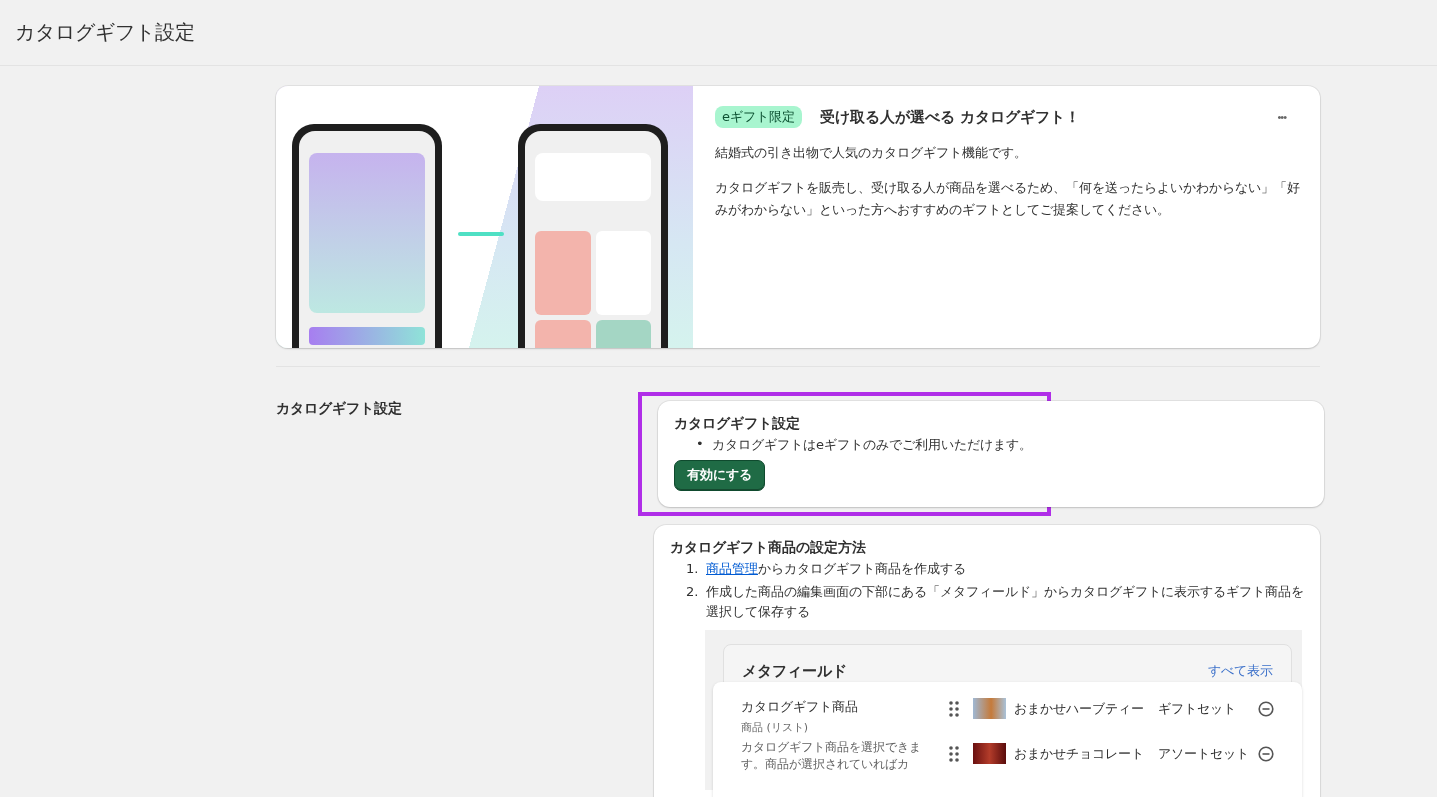 This screenshot has width=1437, height=797. Describe the element at coordinates (831, 755) in the screenshot. I see `field-help-text: カタログギフト商品を選択できます。商品が選択されていればカ` at that location.